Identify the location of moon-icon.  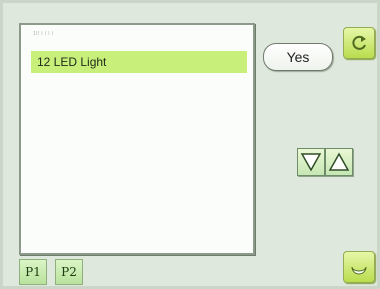
(359, 270).